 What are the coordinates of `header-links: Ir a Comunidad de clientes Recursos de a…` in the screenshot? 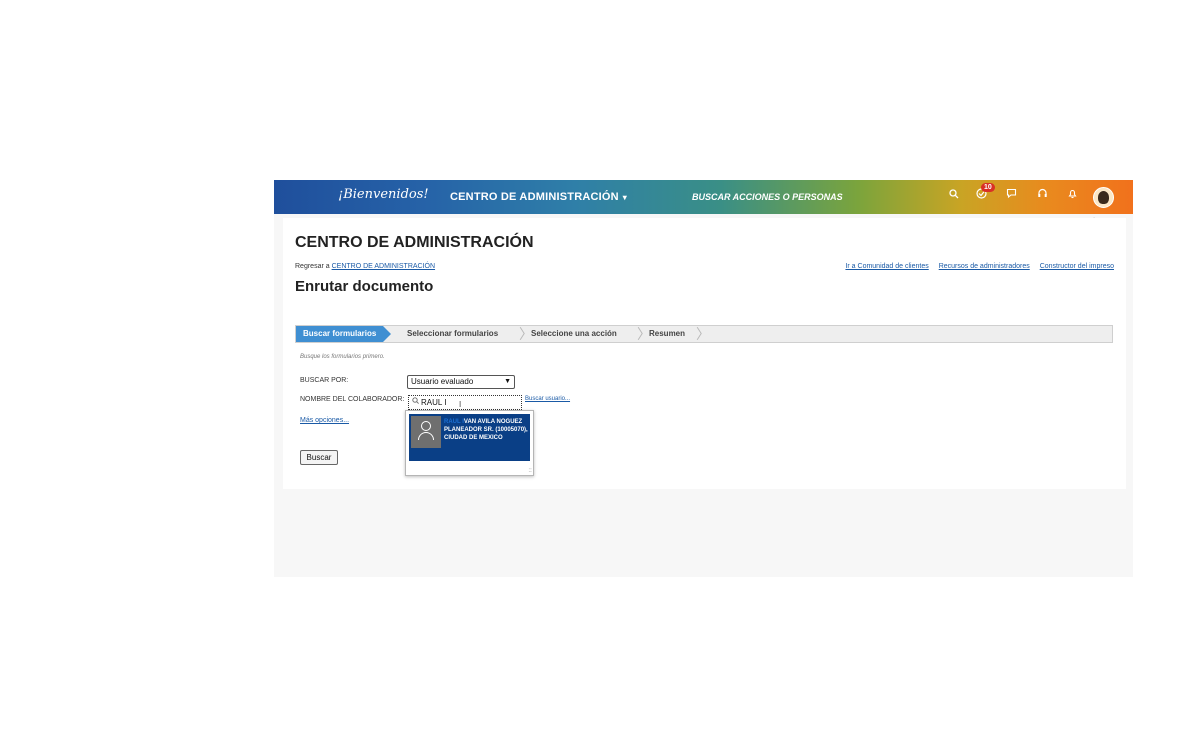 It's located at (975, 266).